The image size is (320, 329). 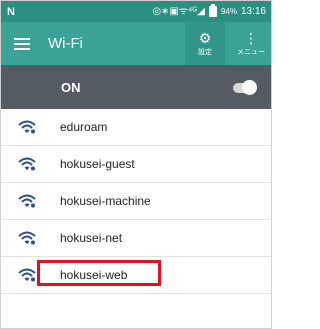 What do you see at coordinates (11, 11) in the screenshot?
I see `notification-n-icon: N` at bounding box center [11, 11].